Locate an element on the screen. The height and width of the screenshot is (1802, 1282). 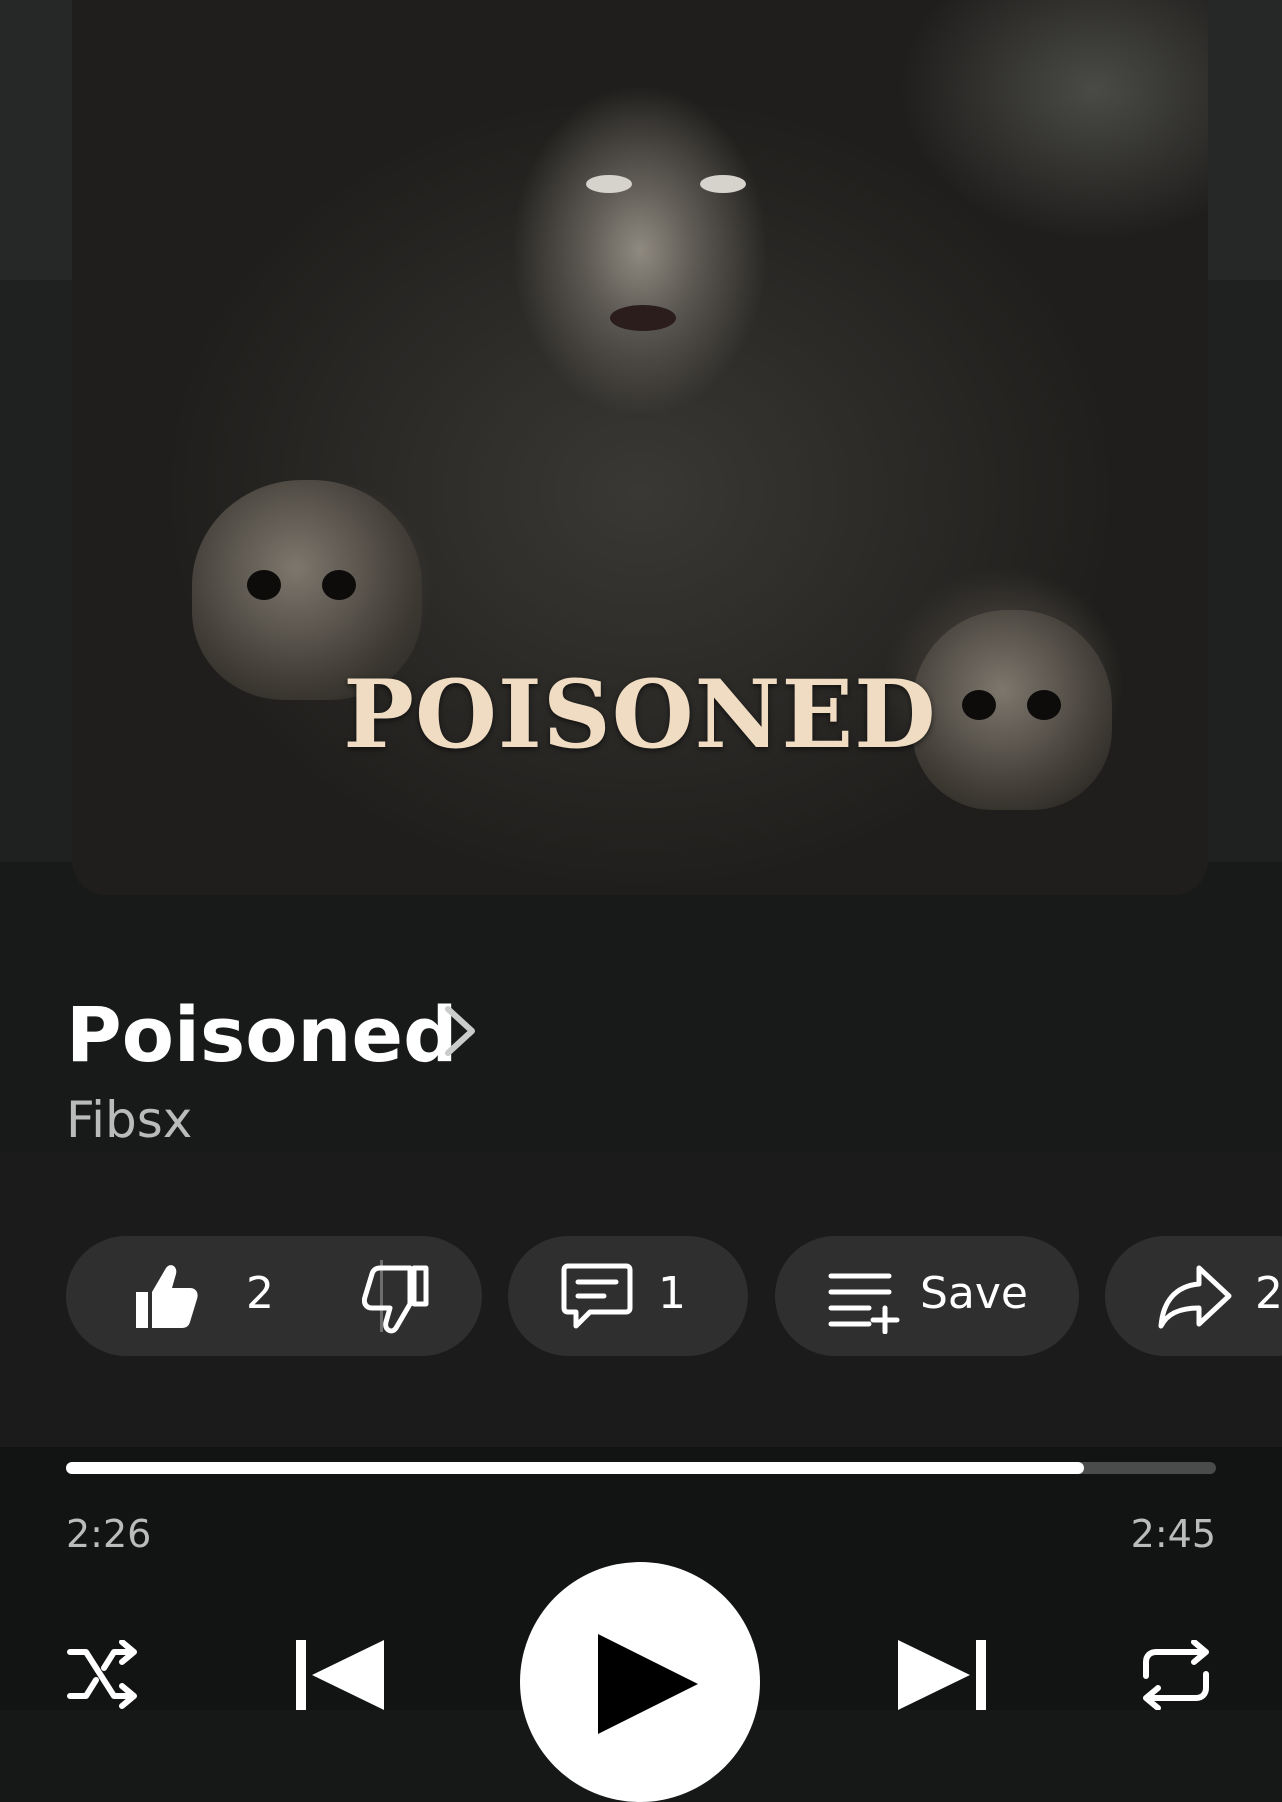
comment-icon is located at coordinates (597, 1296).